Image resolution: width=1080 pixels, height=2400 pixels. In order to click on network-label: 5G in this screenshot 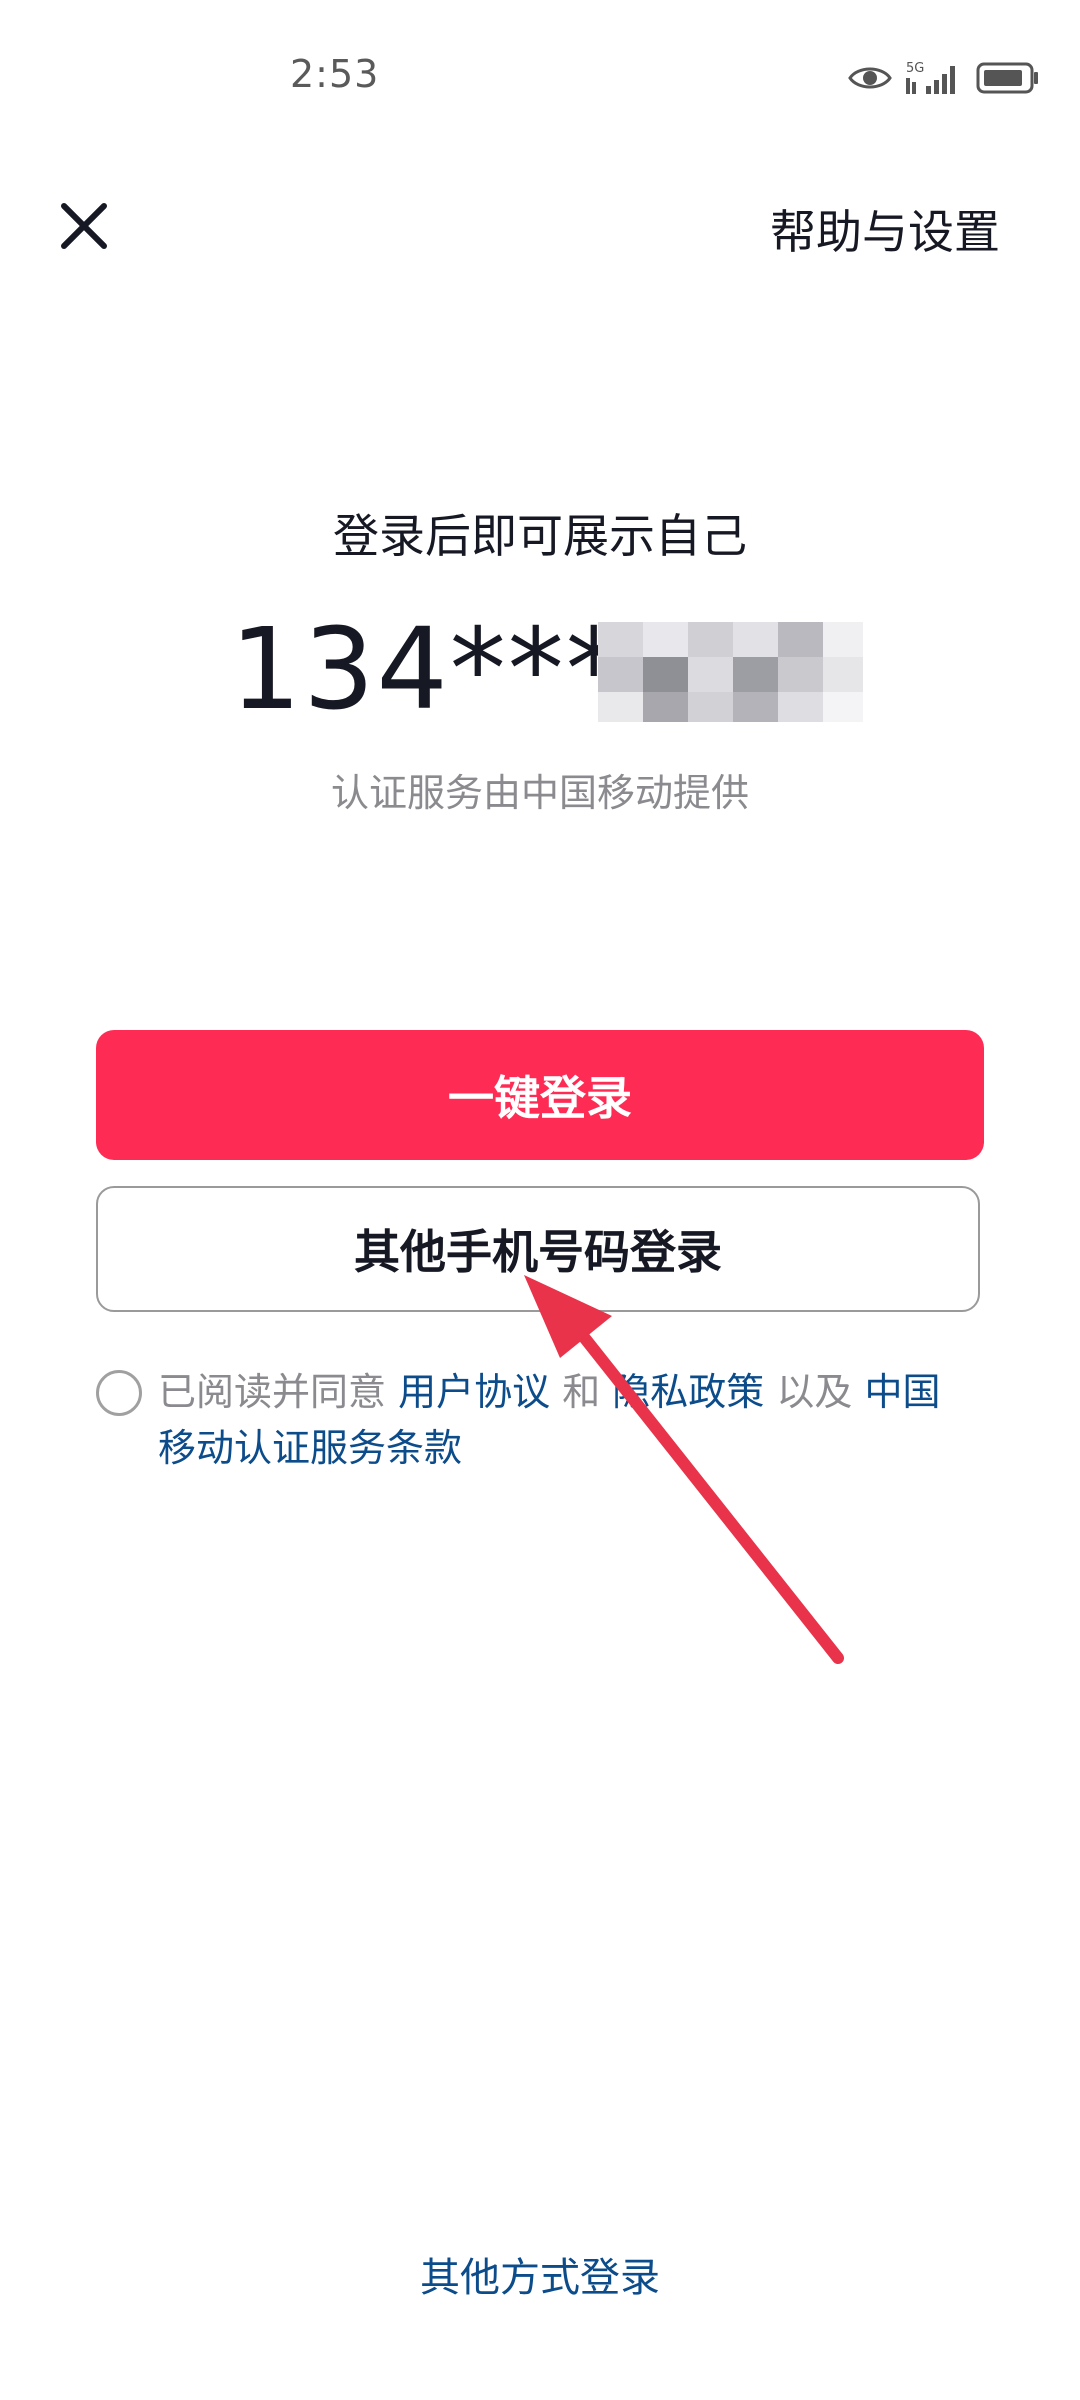, I will do `click(915, 68)`.